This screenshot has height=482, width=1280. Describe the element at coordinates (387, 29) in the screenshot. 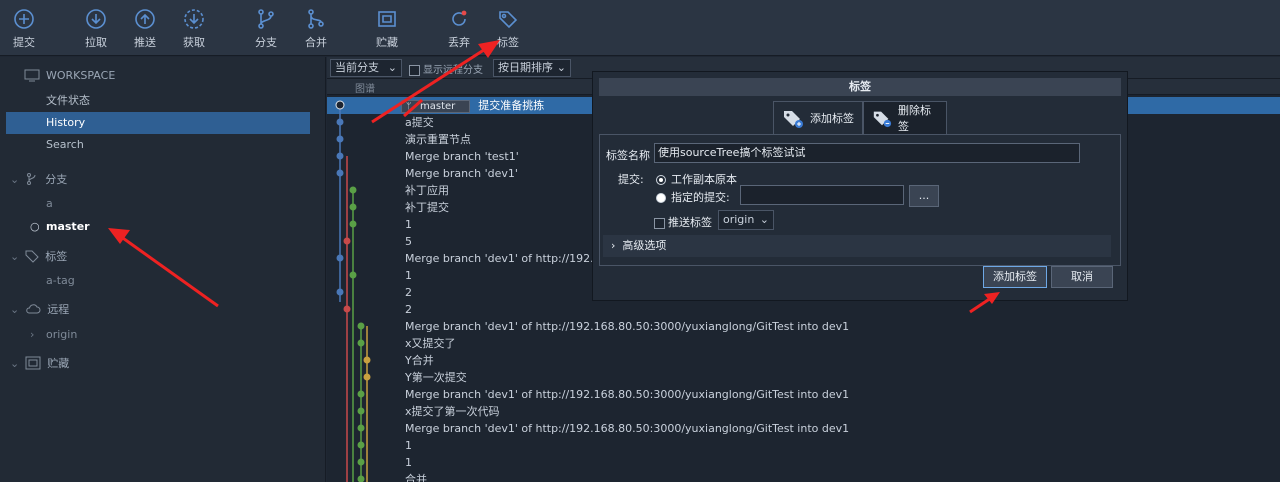

I see `stash-button: 贮藏` at that location.